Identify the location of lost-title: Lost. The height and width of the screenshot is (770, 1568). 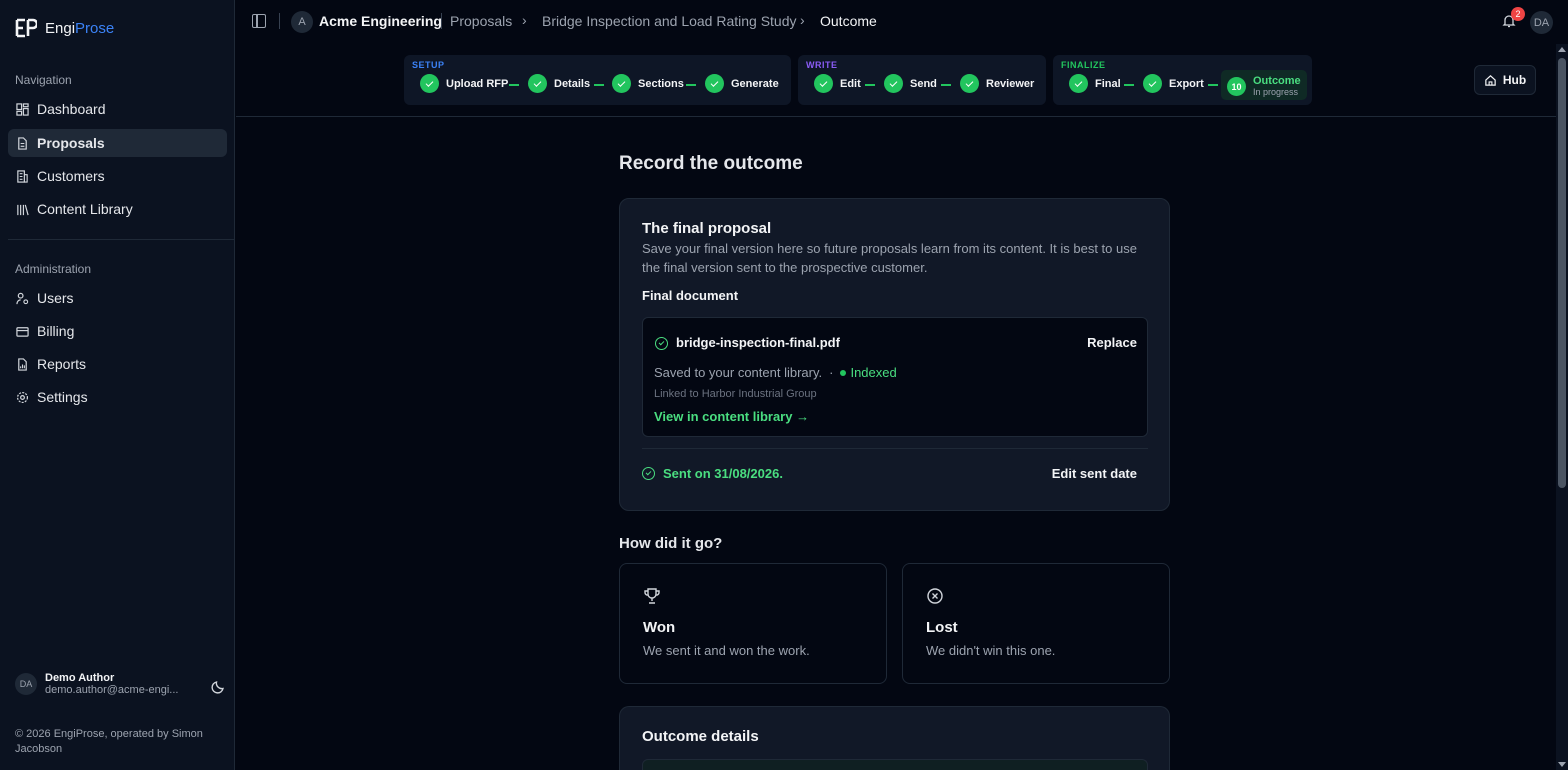
(942, 627).